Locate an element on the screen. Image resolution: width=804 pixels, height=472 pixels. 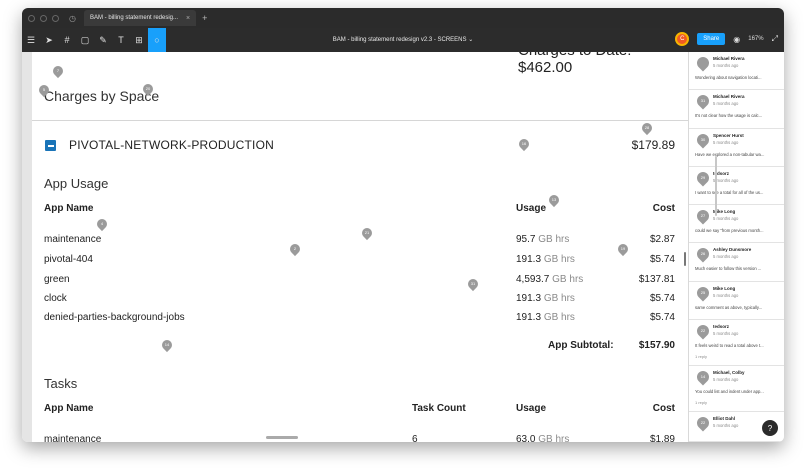
pin-number: 29 is located at coordinates (703, 177).